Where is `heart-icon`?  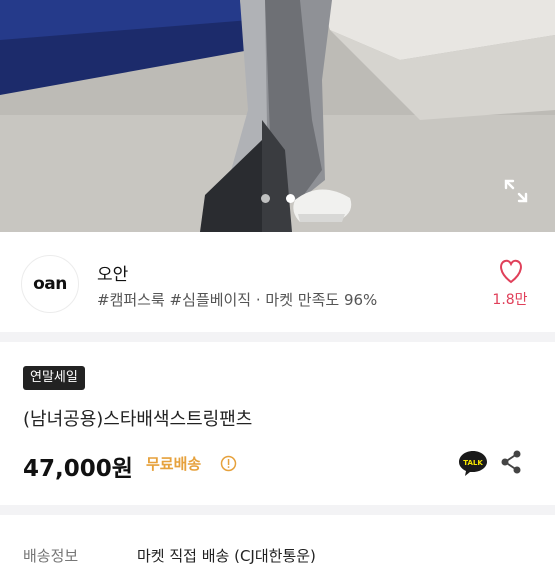 heart-icon is located at coordinates (511, 271).